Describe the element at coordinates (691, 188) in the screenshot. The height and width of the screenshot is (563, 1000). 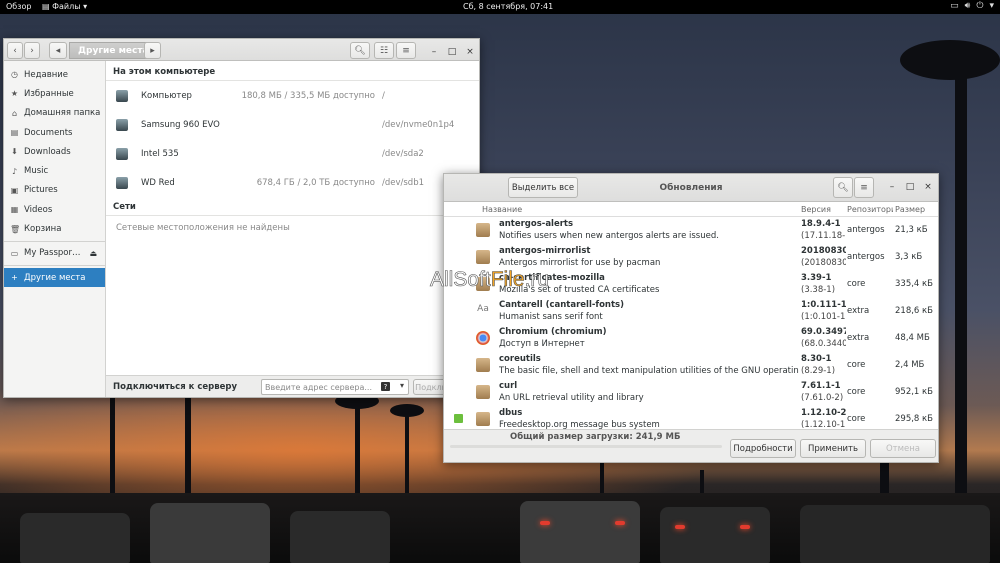
I see `updates-headerbar: Выделить все Обновления 🔍︎ ≡ – □ ×` at that location.